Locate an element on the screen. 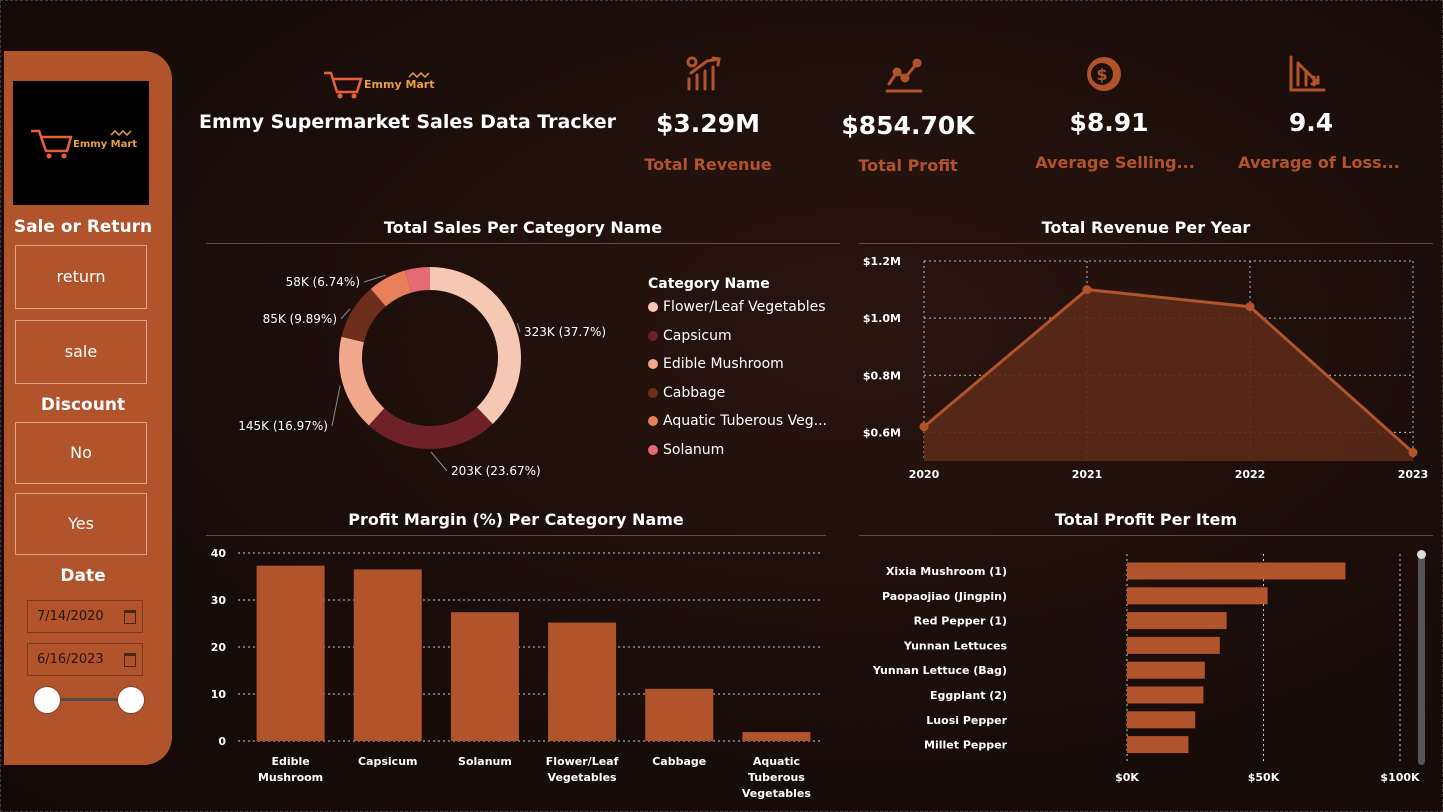 This screenshot has height=812, width=1443. donut-data-label: 145K (16.97%) is located at coordinates (283, 426).